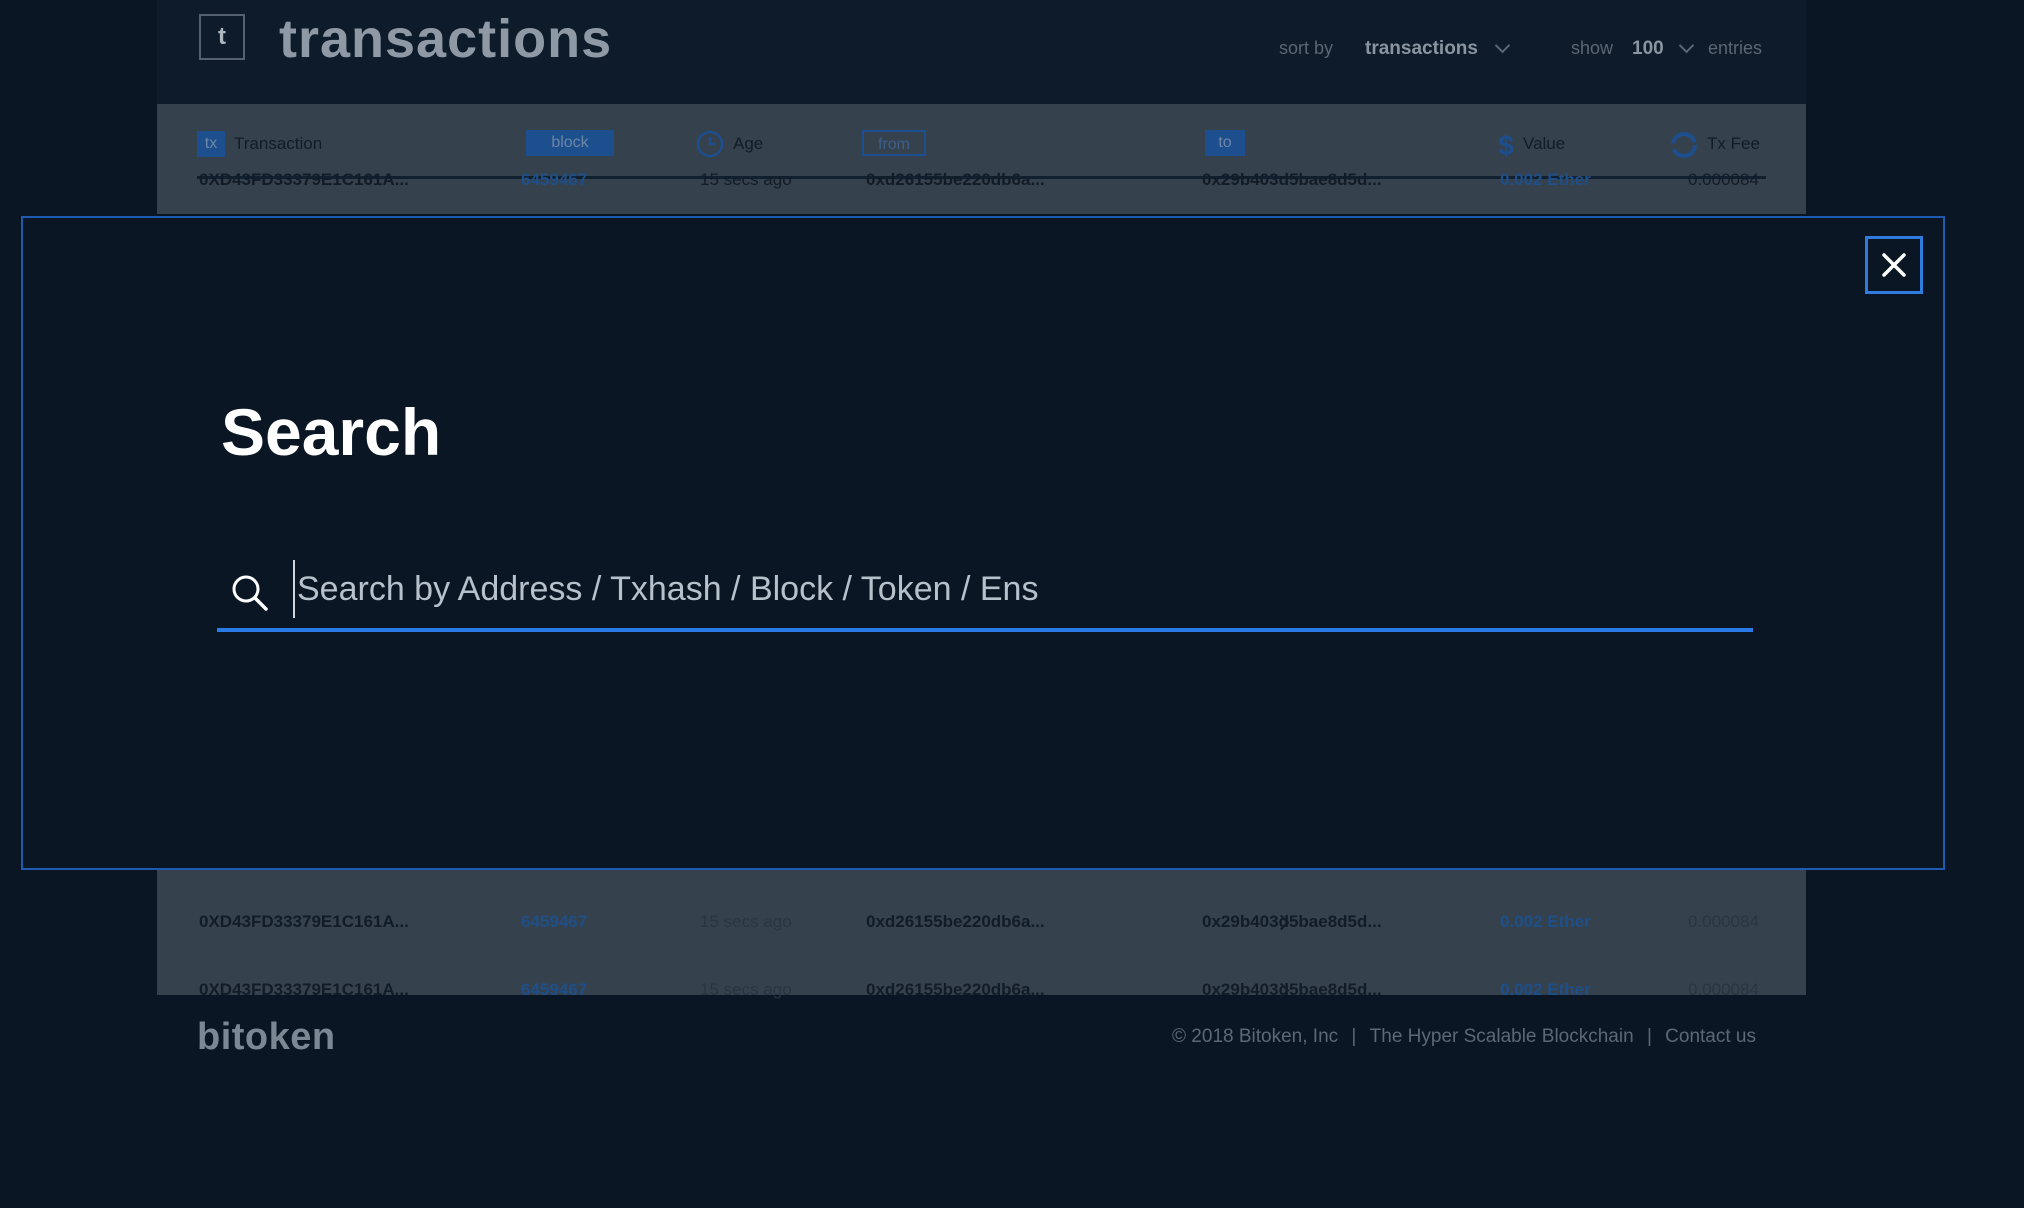  I want to click on column-to: to, so click(1225, 143).